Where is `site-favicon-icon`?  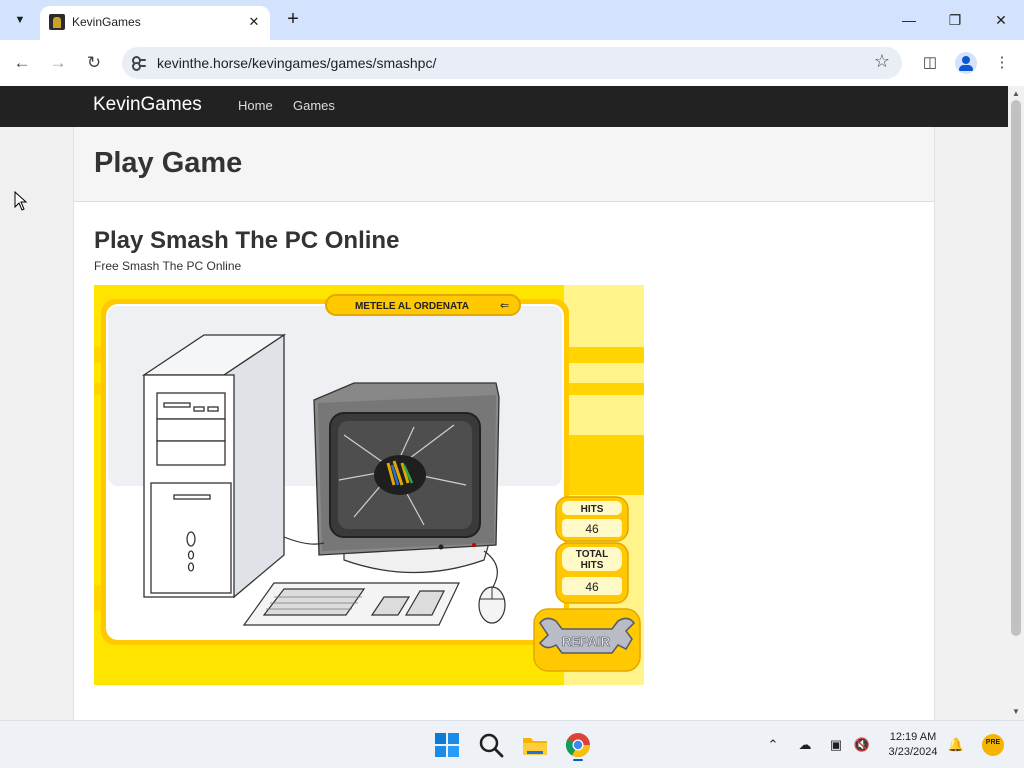
site-favicon-icon is located at coordinates (57, 22).